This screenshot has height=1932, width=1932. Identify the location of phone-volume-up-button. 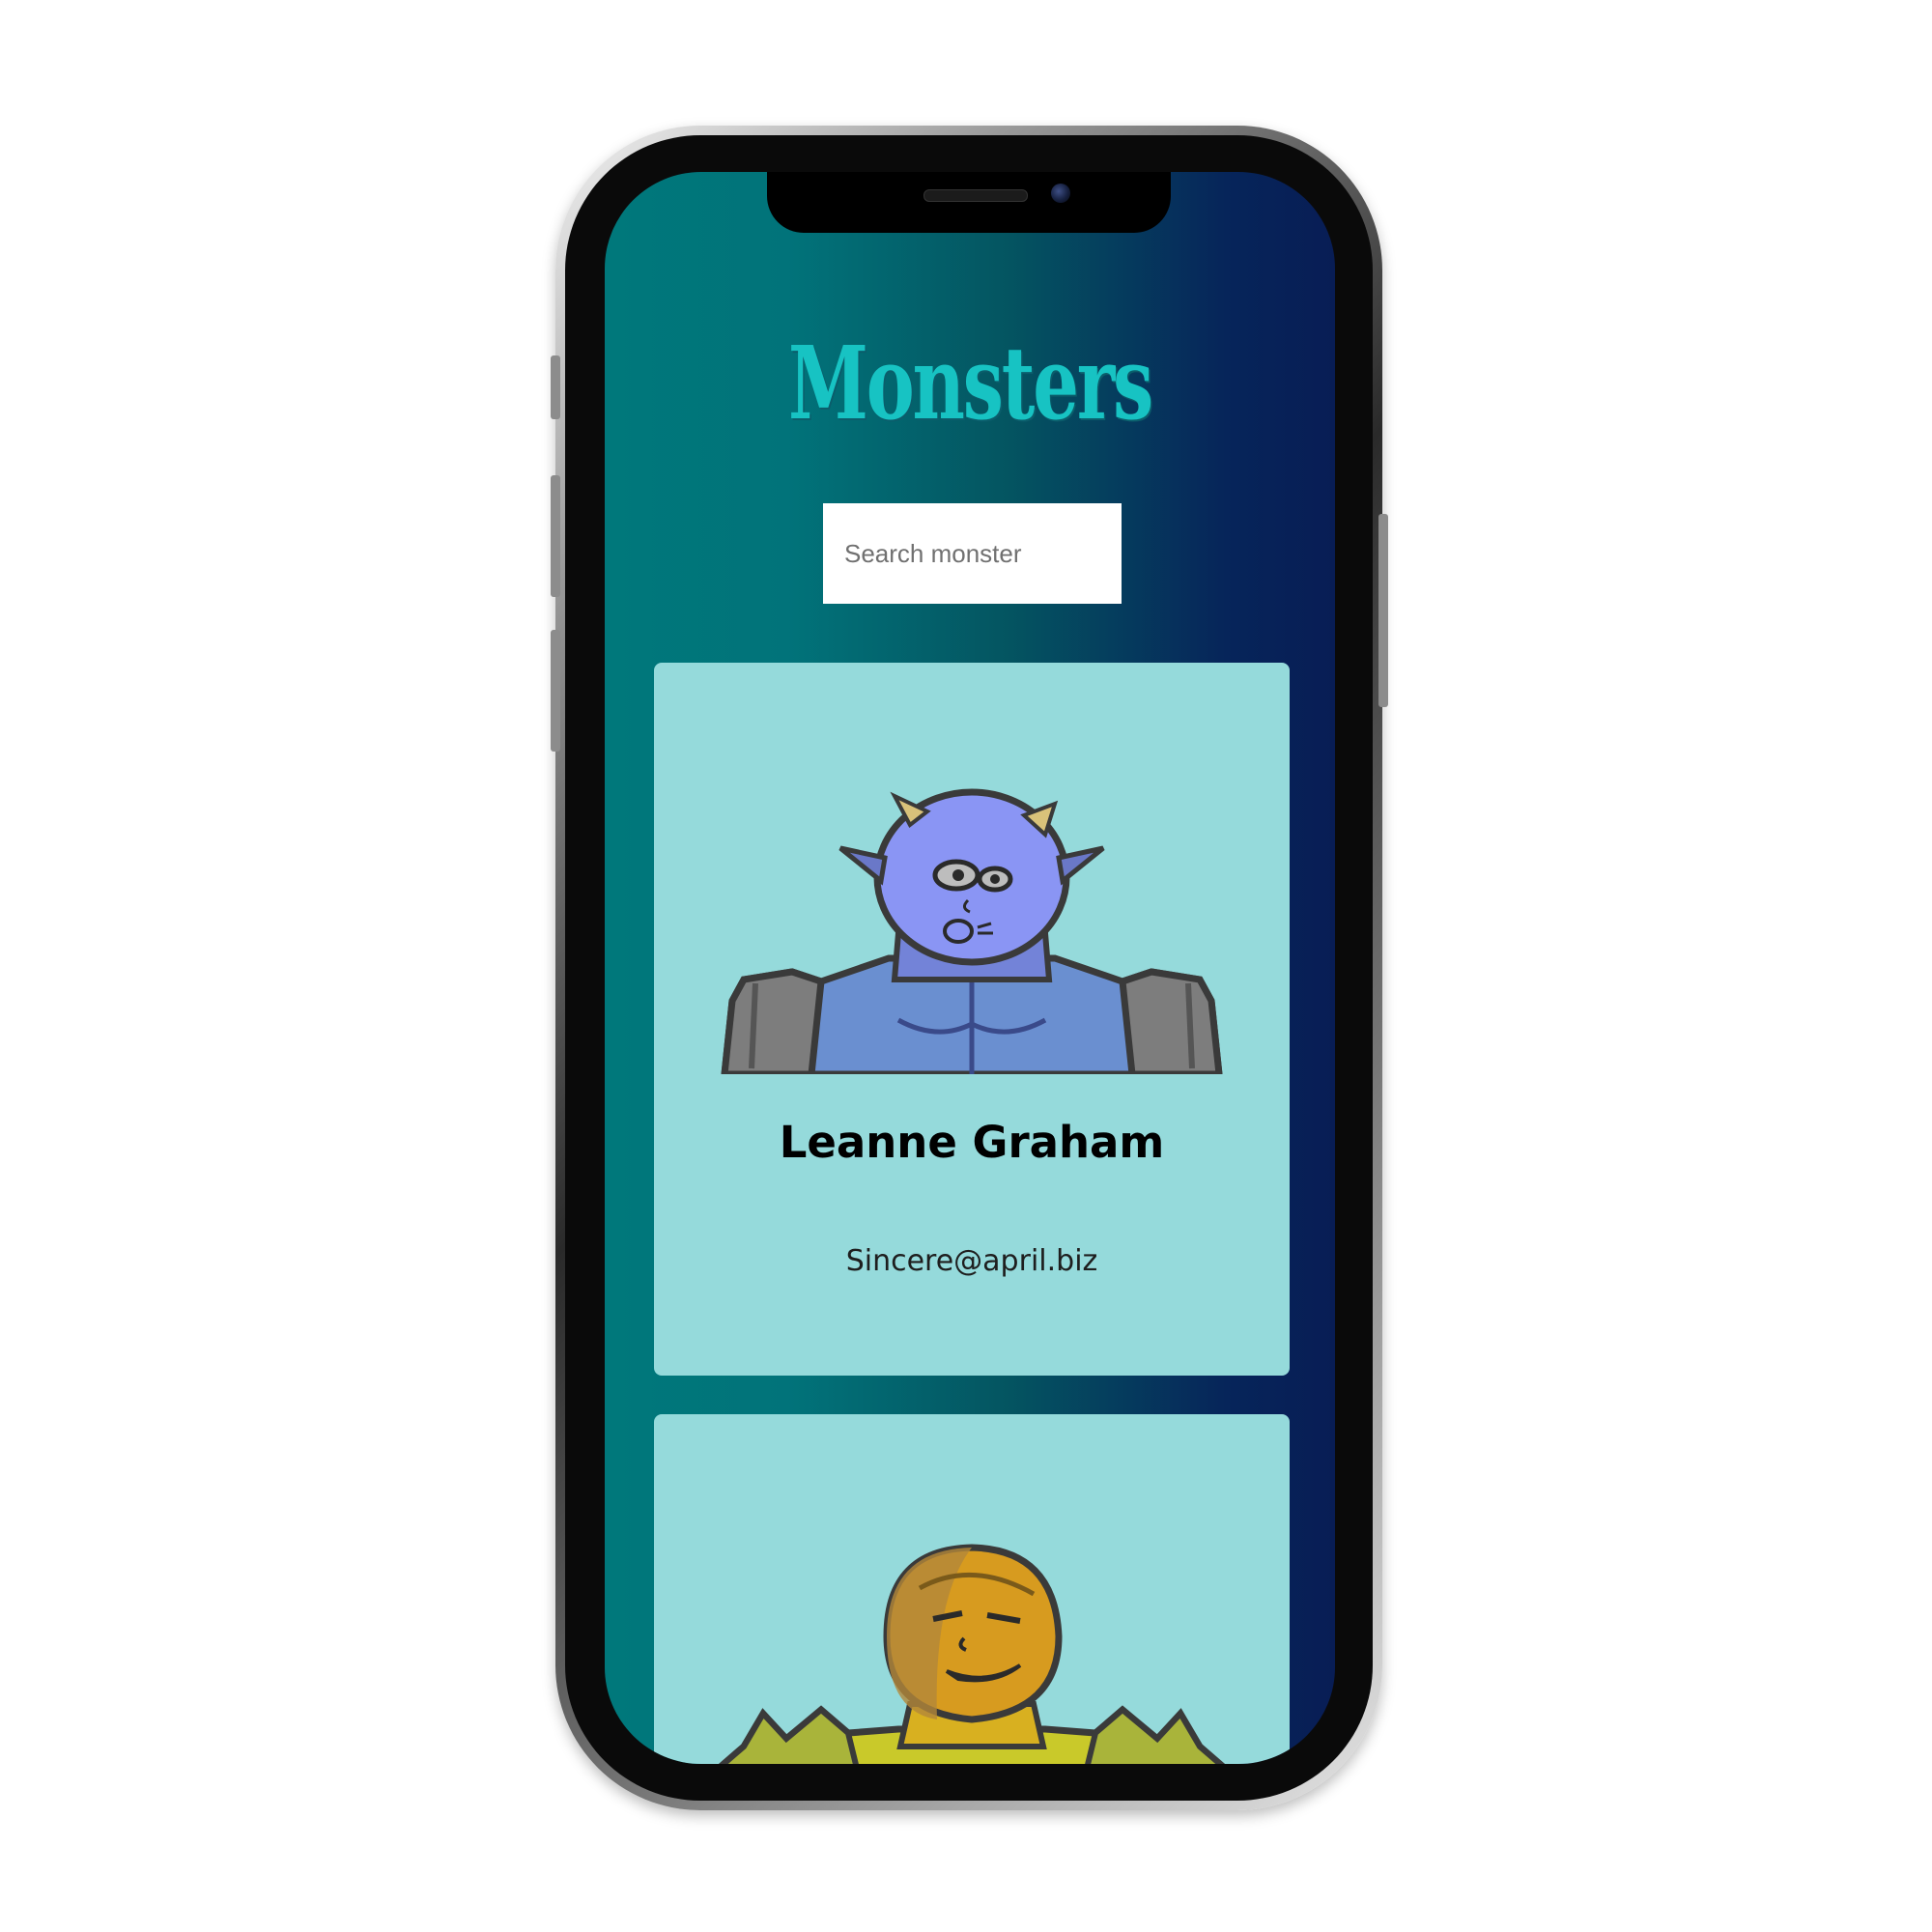
(555, 536).